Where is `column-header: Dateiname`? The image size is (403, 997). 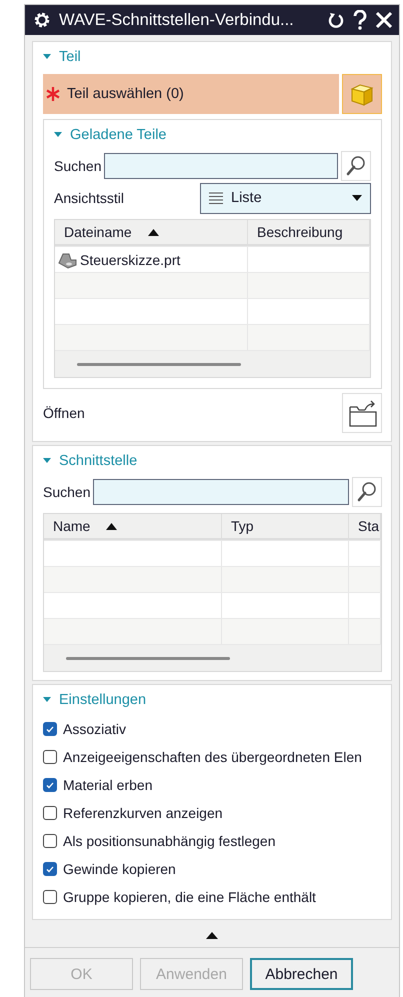
column-header: Dateiname is located at coordinates (151, 233).